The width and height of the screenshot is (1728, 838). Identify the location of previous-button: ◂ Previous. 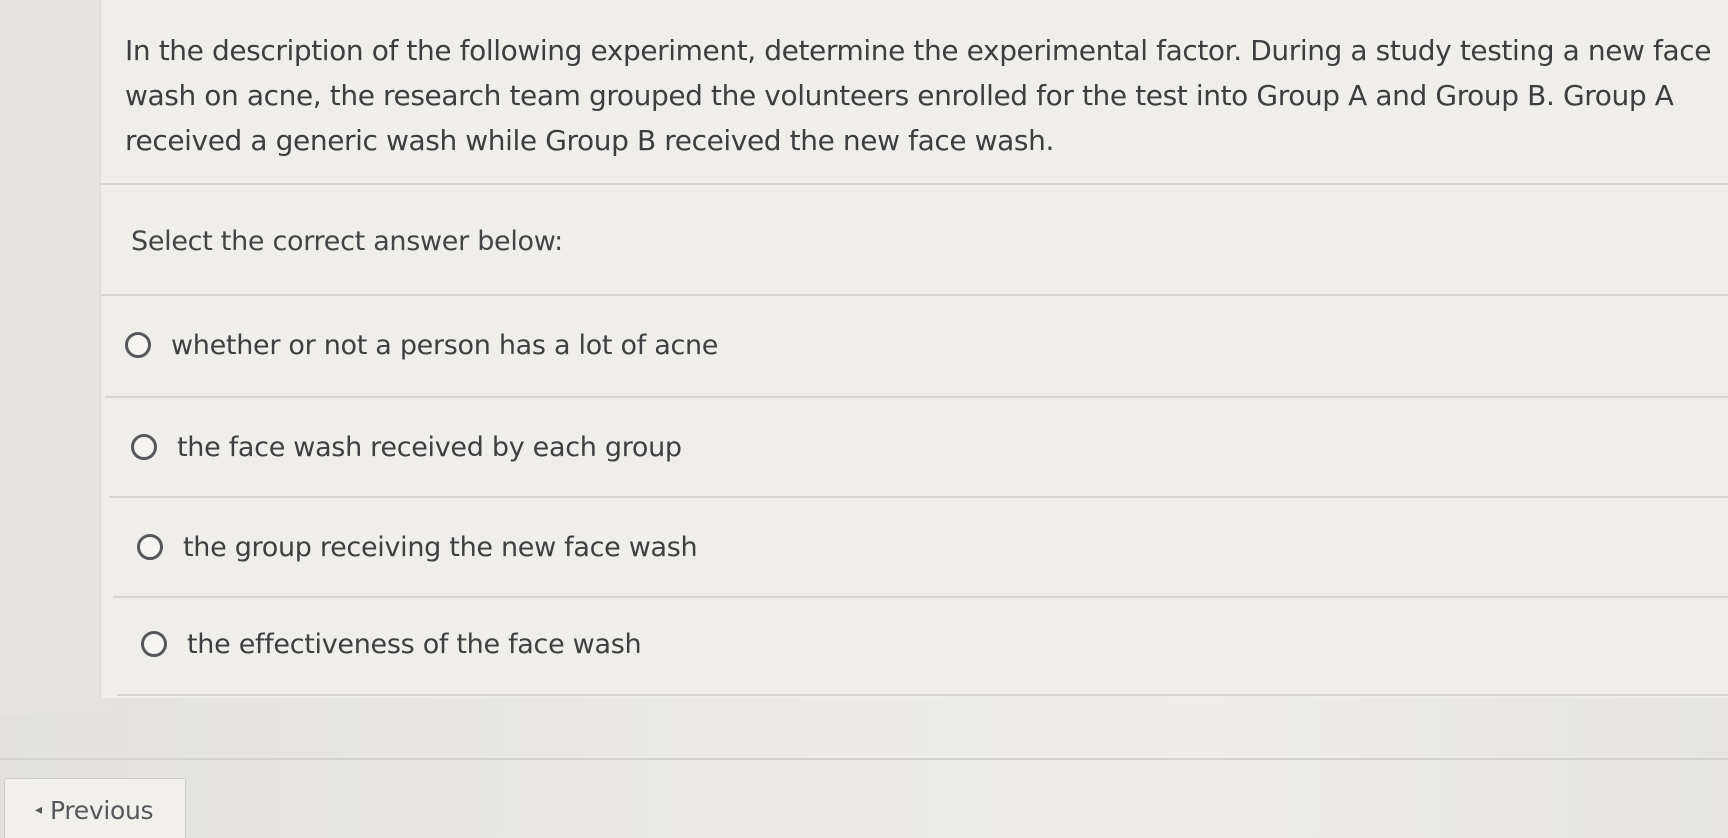
(95, 808).